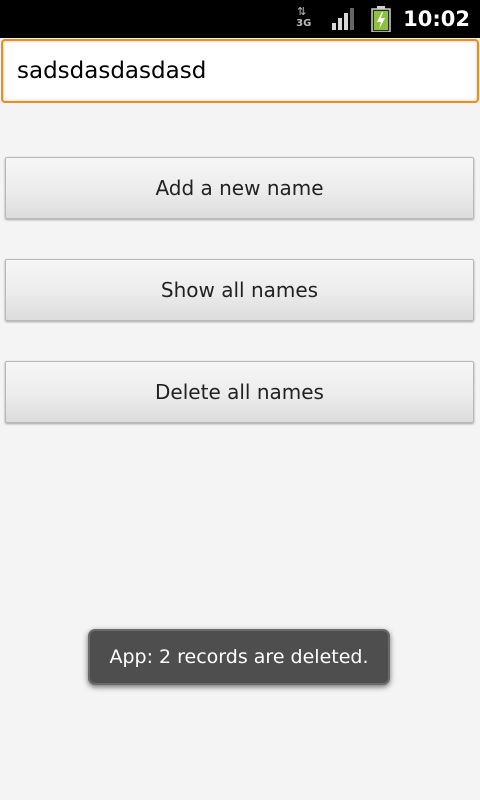 The height and width of the screenshot is (800, 480). Describe the element at coordinates (239, 392) in the screenshot. I see `delete-names-button: Delete all names` at that location.